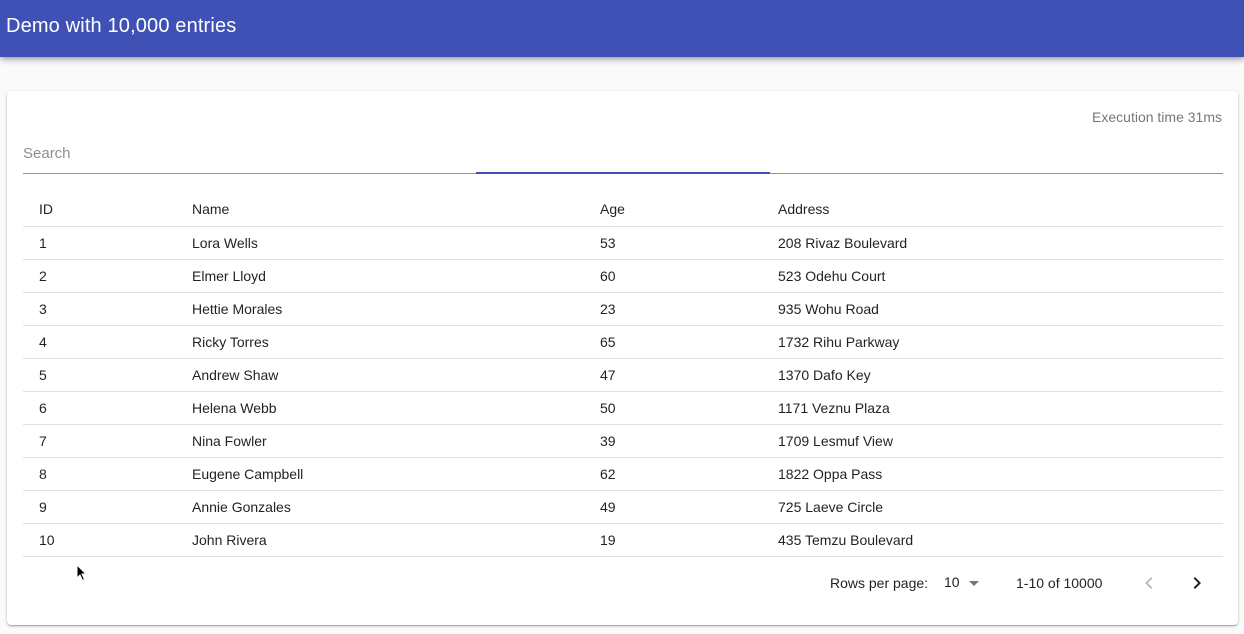 The image size is (1244, 634). I want to click on previous-page-button, so click(1149, 583).